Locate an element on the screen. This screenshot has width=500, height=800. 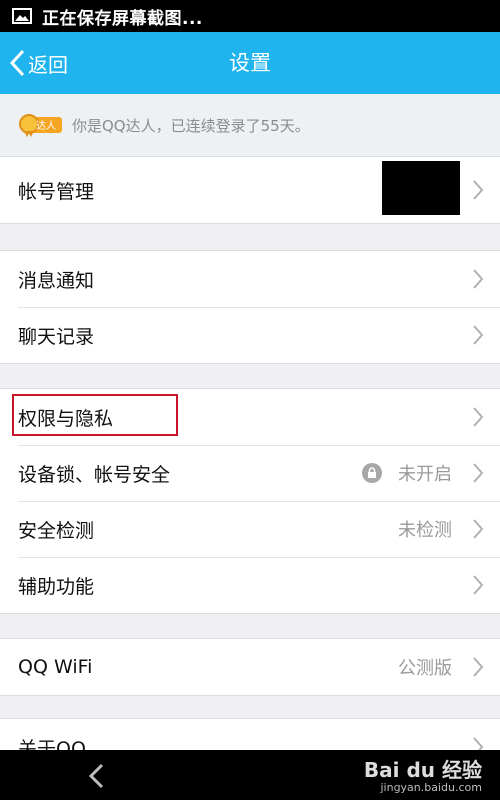
system-nav-bar: Bai du 经验 jingyan.baidu.com is located at coordinates (250, 775).